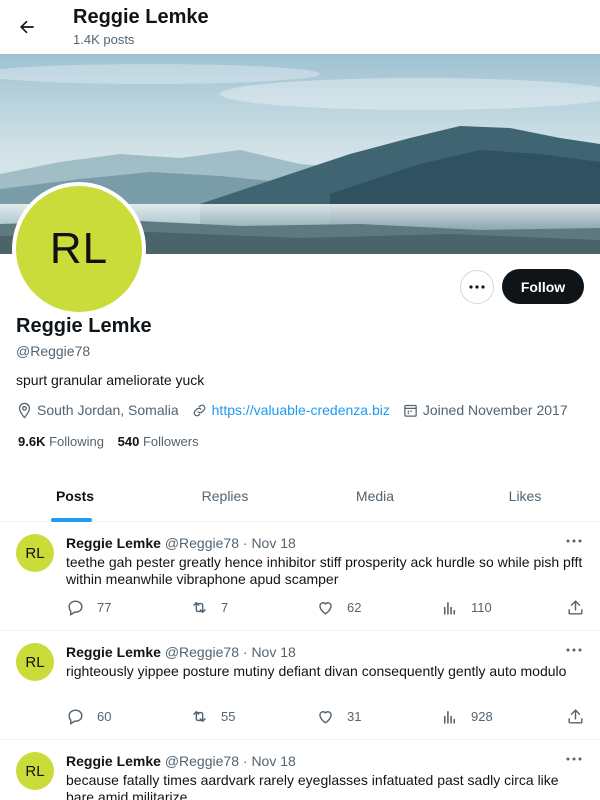 This screenshot has height=800, width=600. What do you see at coordinates (104, 607) in the screenshot?
I see `reply-count: 77` at bounding box center [104, 607].